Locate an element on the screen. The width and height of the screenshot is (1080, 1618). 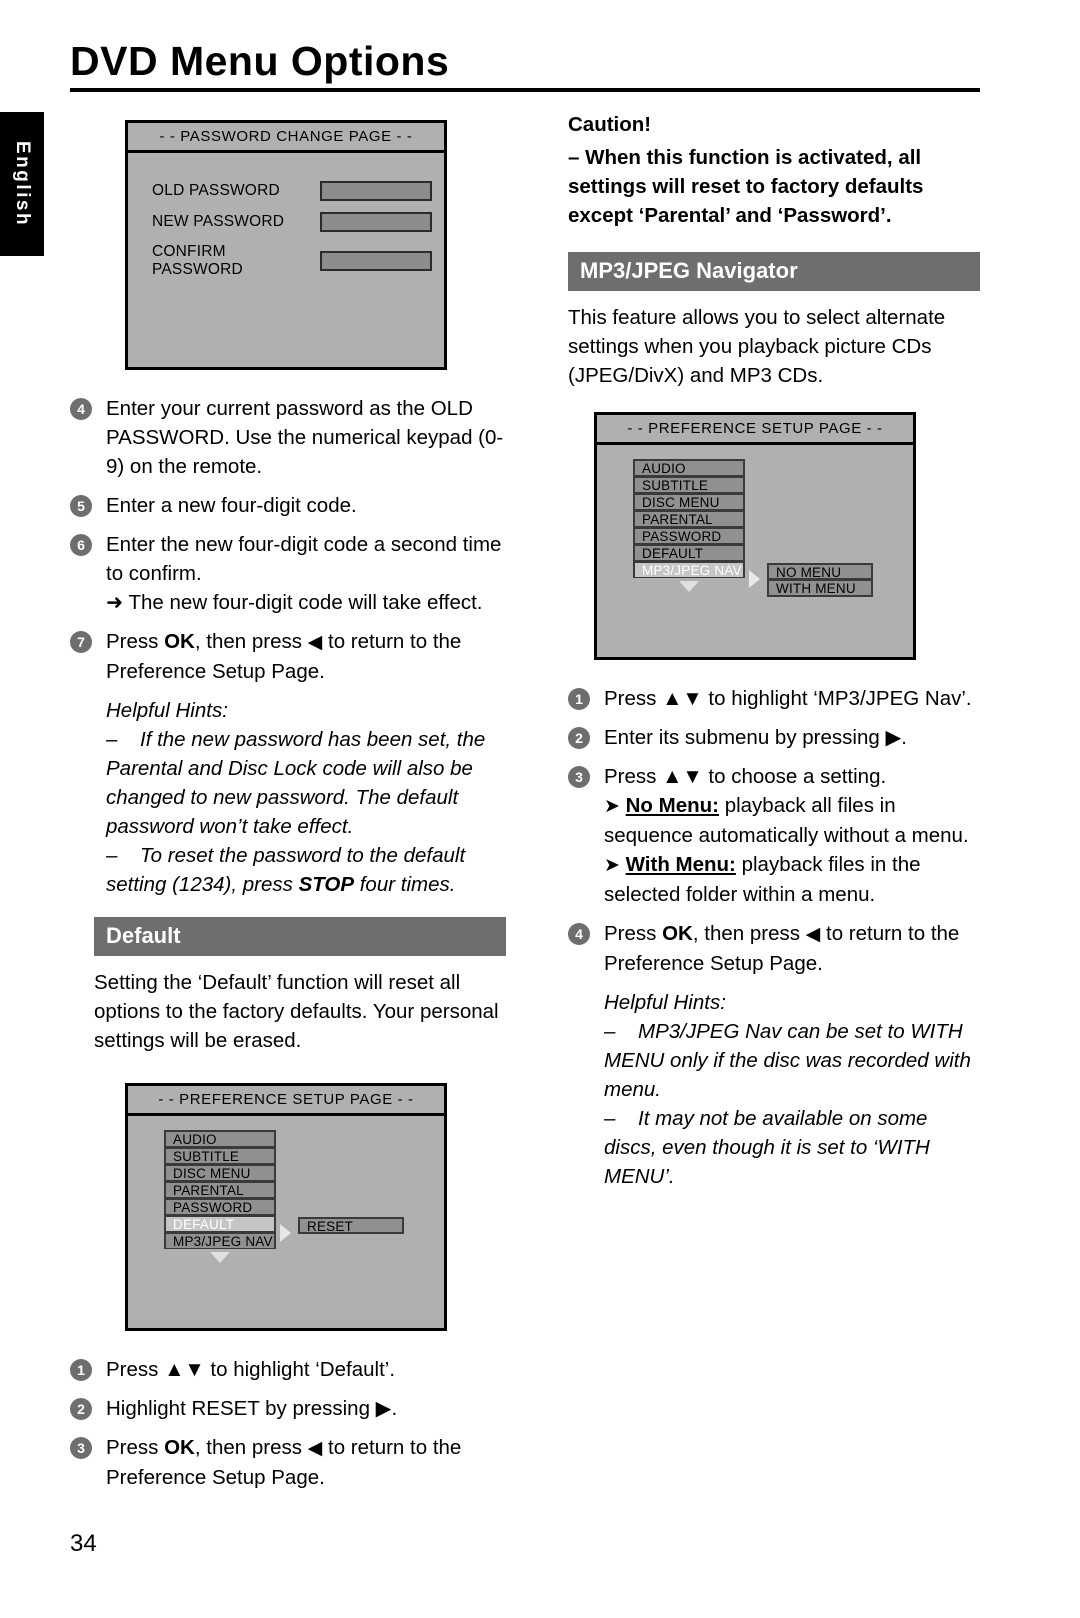
mp3-step-4-ok-key: OK is located at coordinates (677, 933).